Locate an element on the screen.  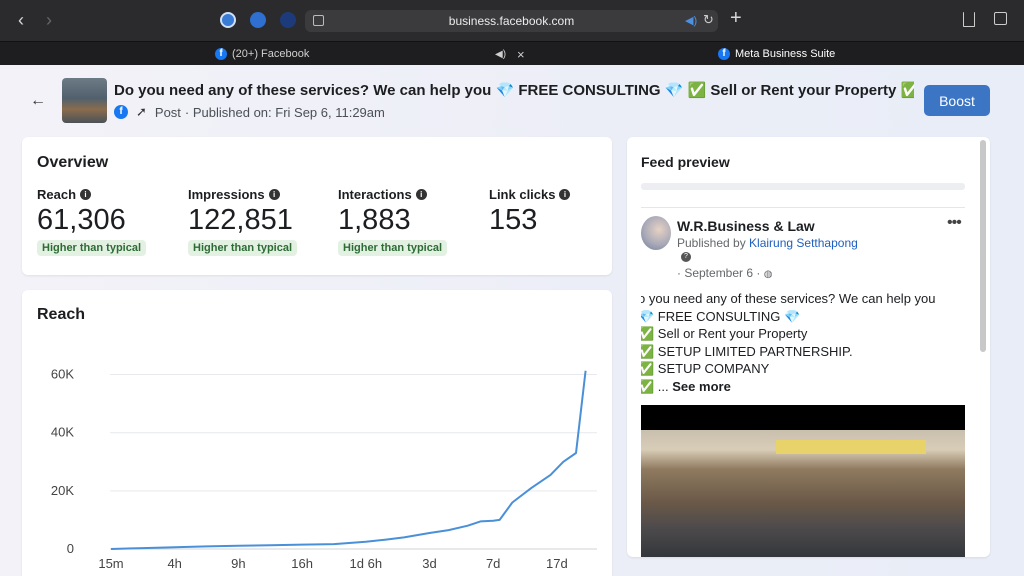
post-type: Post is located at coordinates (167, 112).